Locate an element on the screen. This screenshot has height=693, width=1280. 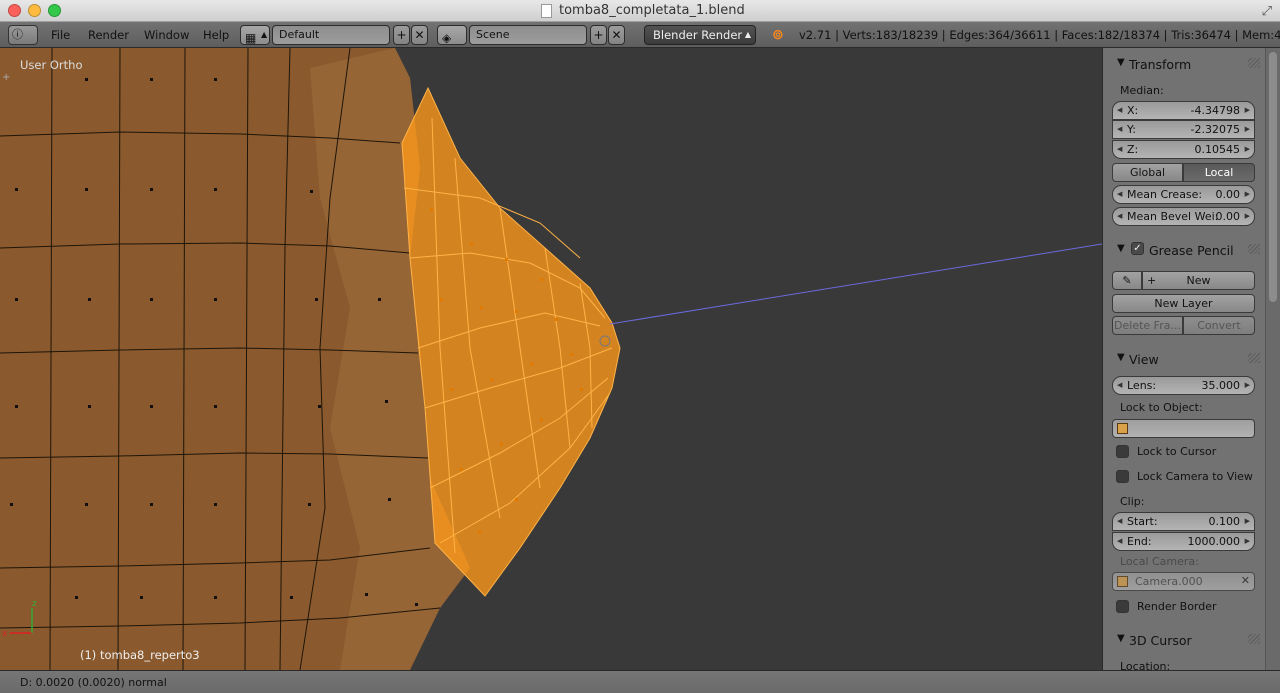
convert-button: Convert is located at coordinates (1219, 325).